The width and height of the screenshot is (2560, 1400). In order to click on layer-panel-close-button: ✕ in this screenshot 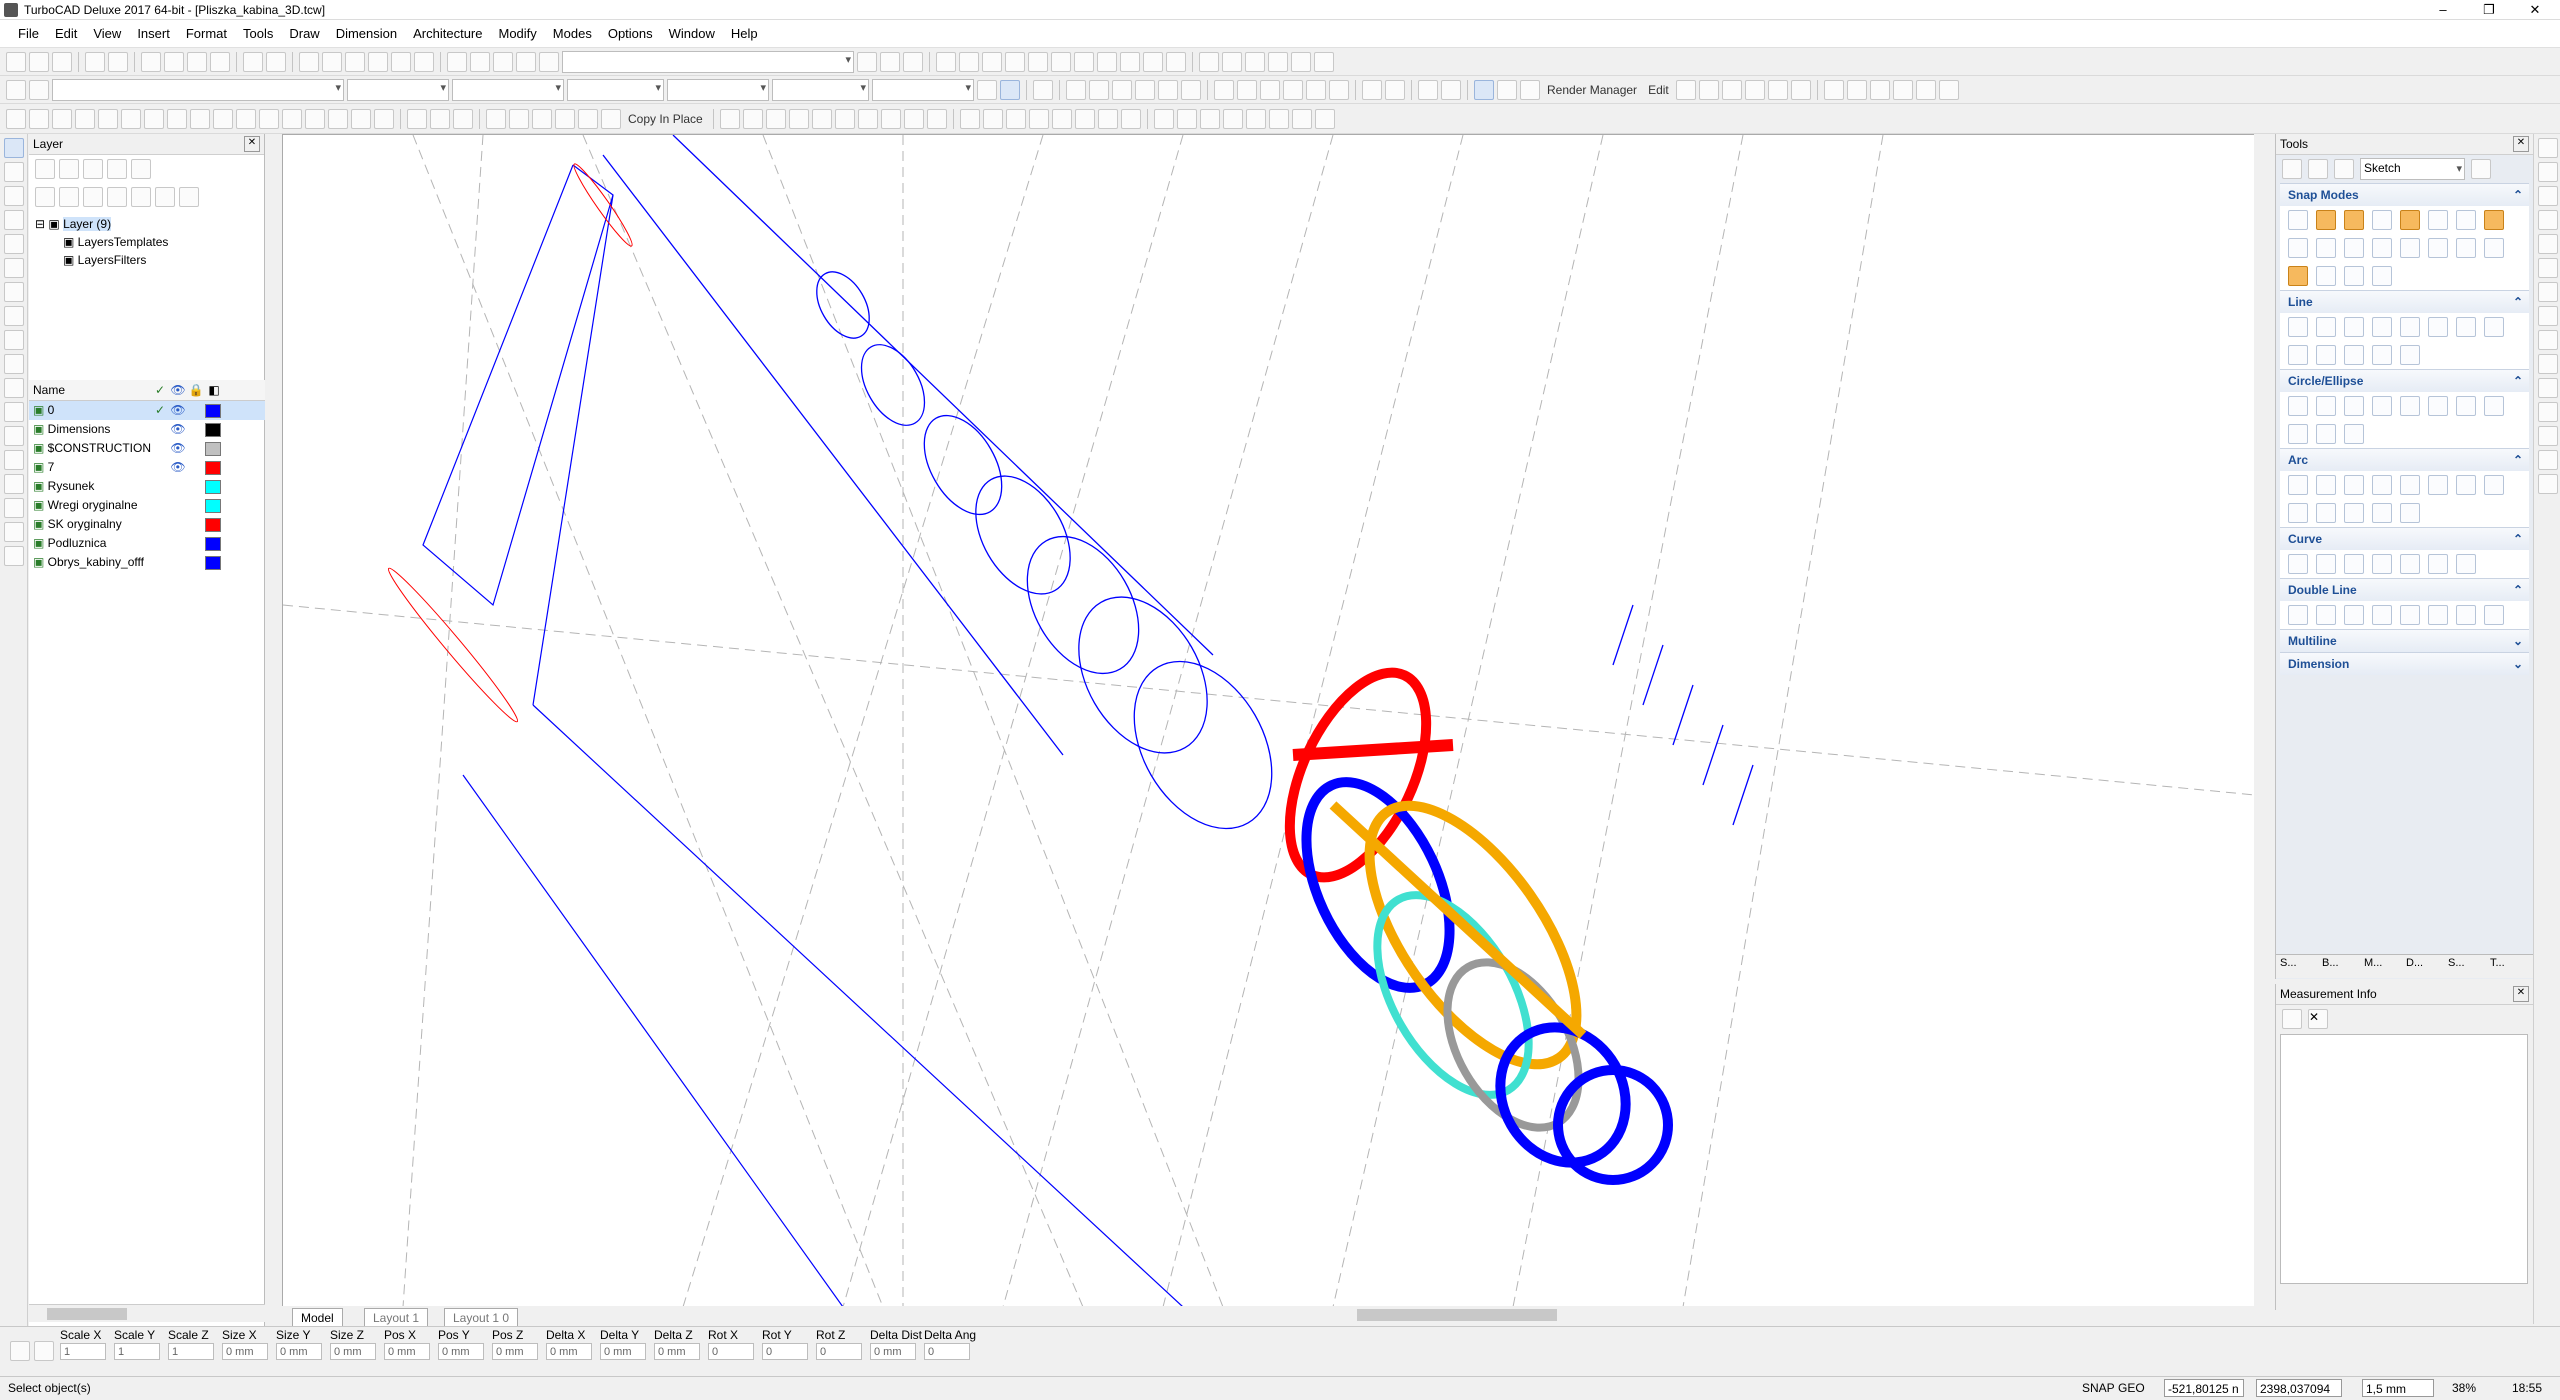, I will do `click(252, 144)`.